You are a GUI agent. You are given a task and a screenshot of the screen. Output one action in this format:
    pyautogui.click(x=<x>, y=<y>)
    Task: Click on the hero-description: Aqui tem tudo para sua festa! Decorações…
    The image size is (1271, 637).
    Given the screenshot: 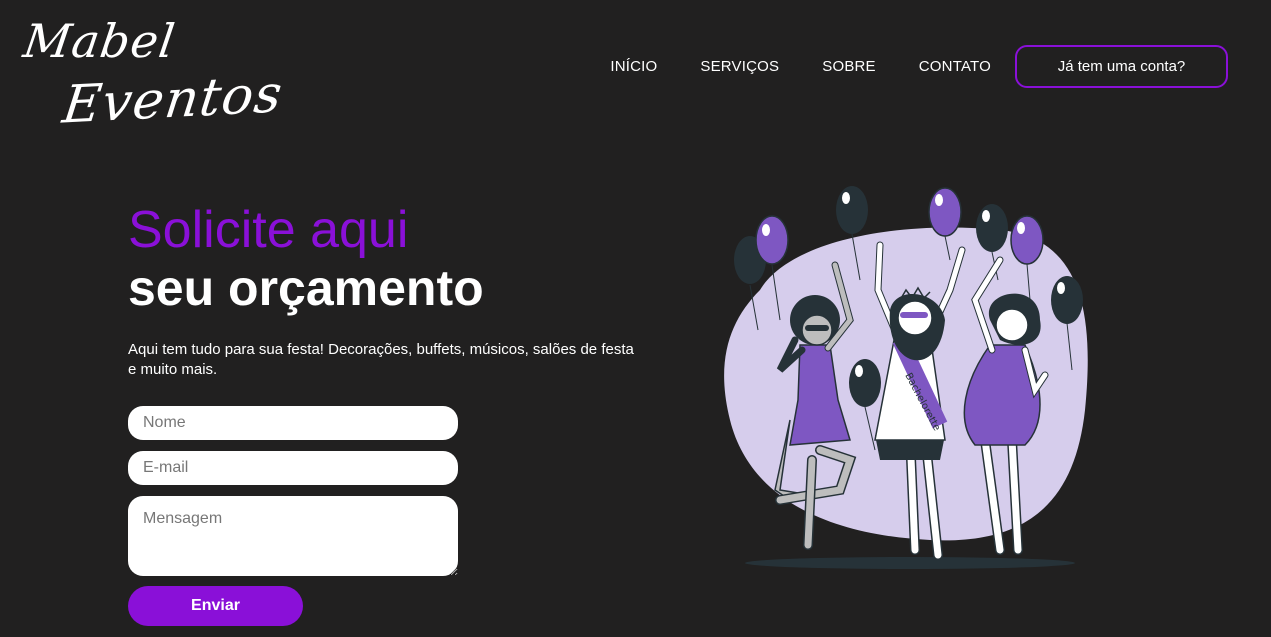 What is the action you would take?
    pyautogui.click(x=381, y=359)
    